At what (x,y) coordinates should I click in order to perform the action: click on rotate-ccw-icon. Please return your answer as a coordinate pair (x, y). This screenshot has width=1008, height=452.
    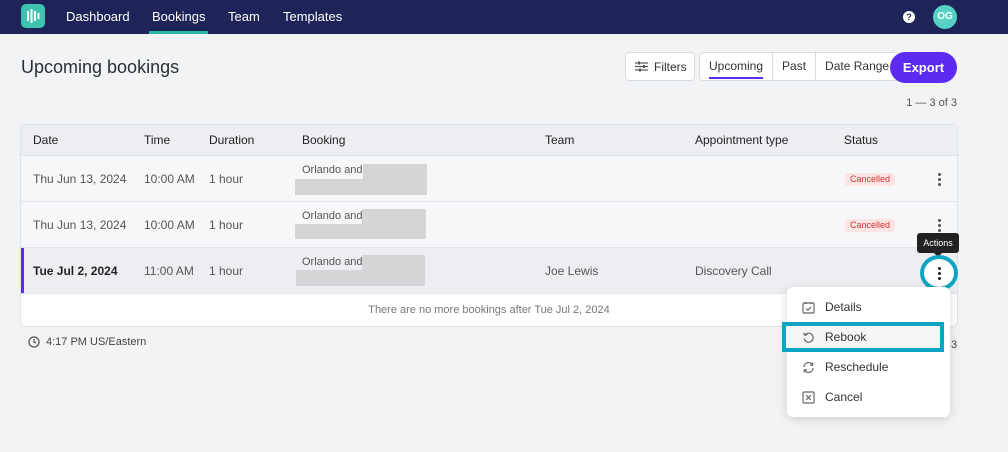
    Looking at the image, I should click on (808, 337).